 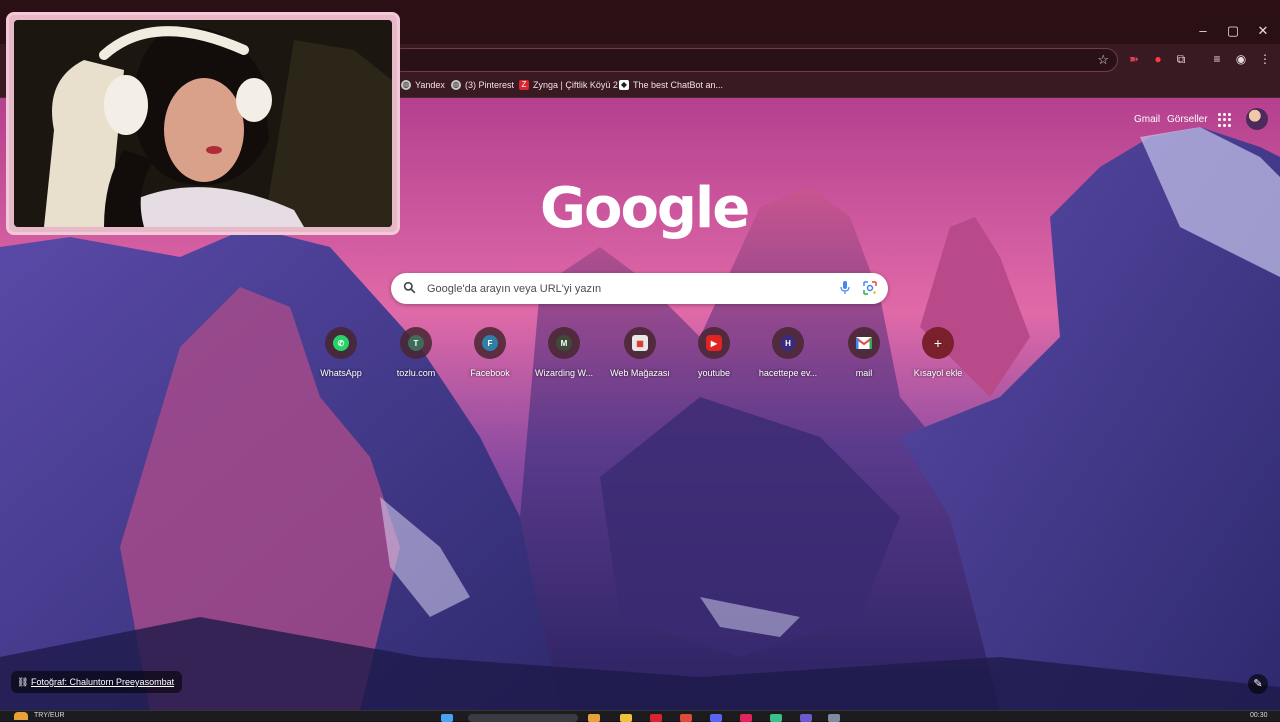 I want to click on google-lens-icon, so click(x=870, y=288).